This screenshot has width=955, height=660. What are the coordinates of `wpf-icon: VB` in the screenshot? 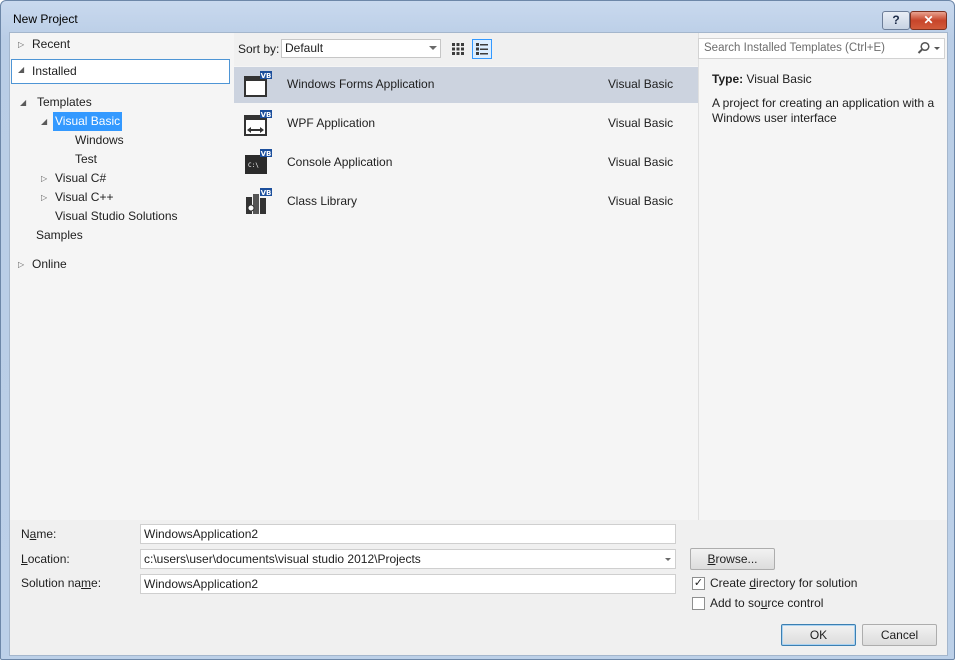 It's located at (258, 123).